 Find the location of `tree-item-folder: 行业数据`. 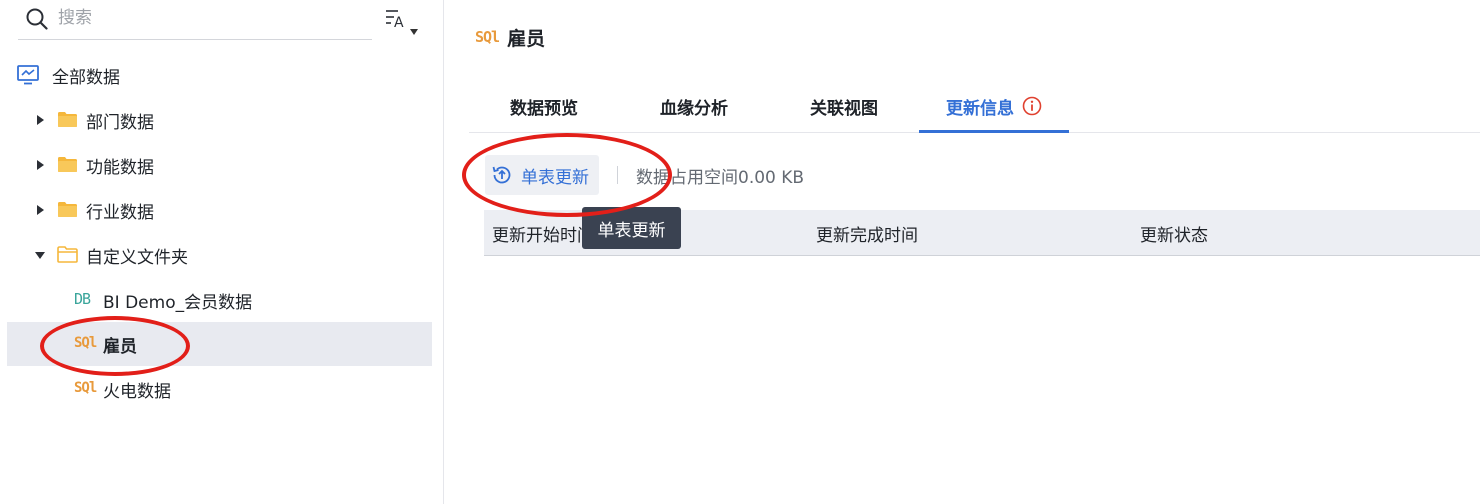

tree-item-folder: 行业数据 is located at coordinates (222, 210).